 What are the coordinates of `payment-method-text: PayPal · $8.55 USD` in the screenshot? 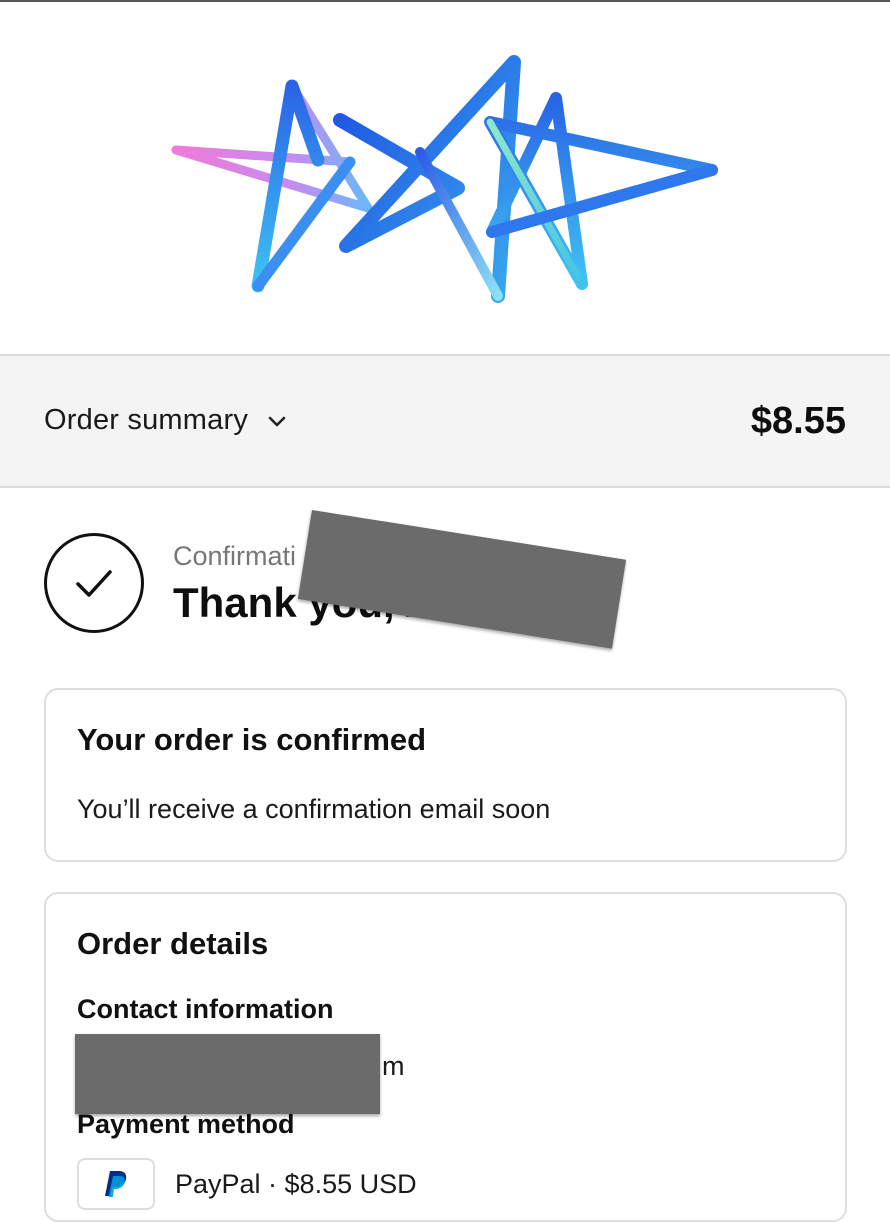 It's located at (296, 1183).